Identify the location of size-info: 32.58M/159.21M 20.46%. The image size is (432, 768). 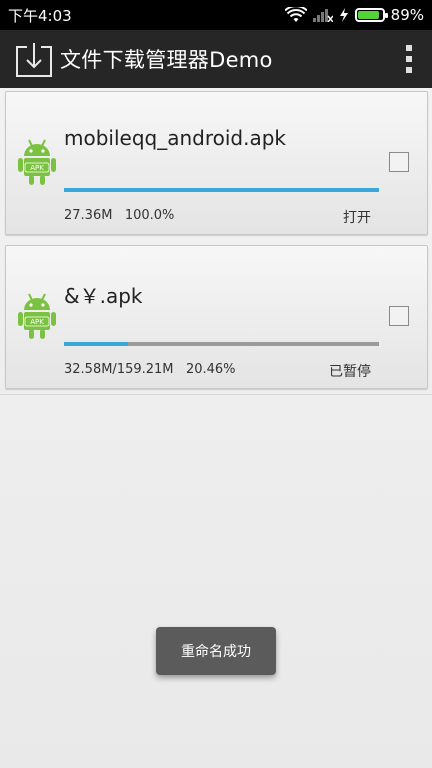
(150, 369).